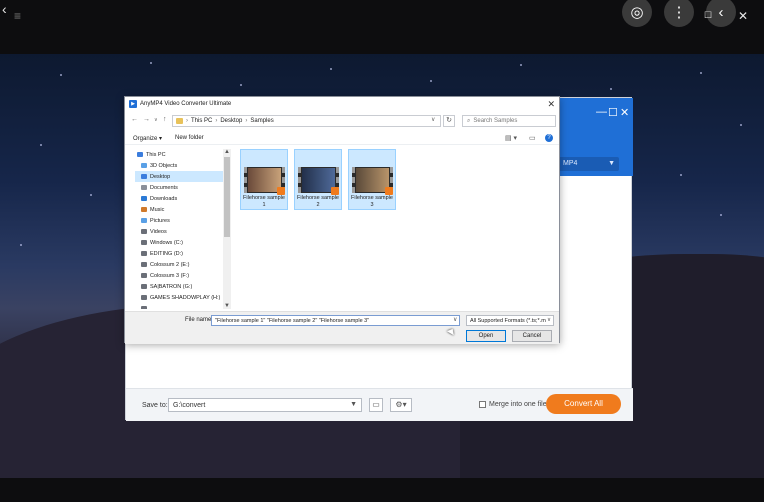 The height and width of the screenshot is (502, 764). What do you see at coordinates (144, 220) in the screenshot?
I see `pictures-icon` at bounding box center [144, 220].